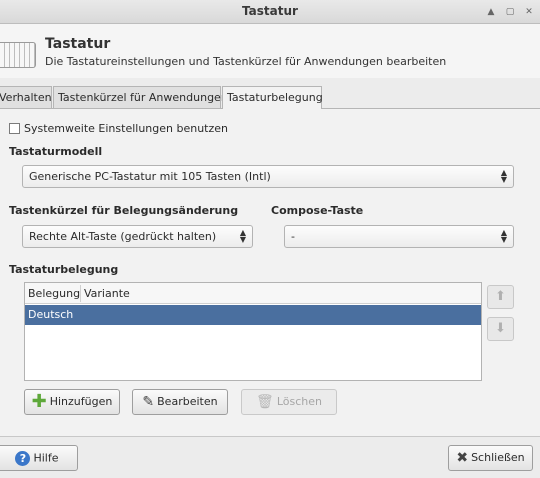  What do you see at coordinates (148, 402) in the screenshot?
I see `pen-icon: ✎` at bounding box center [148, 402].